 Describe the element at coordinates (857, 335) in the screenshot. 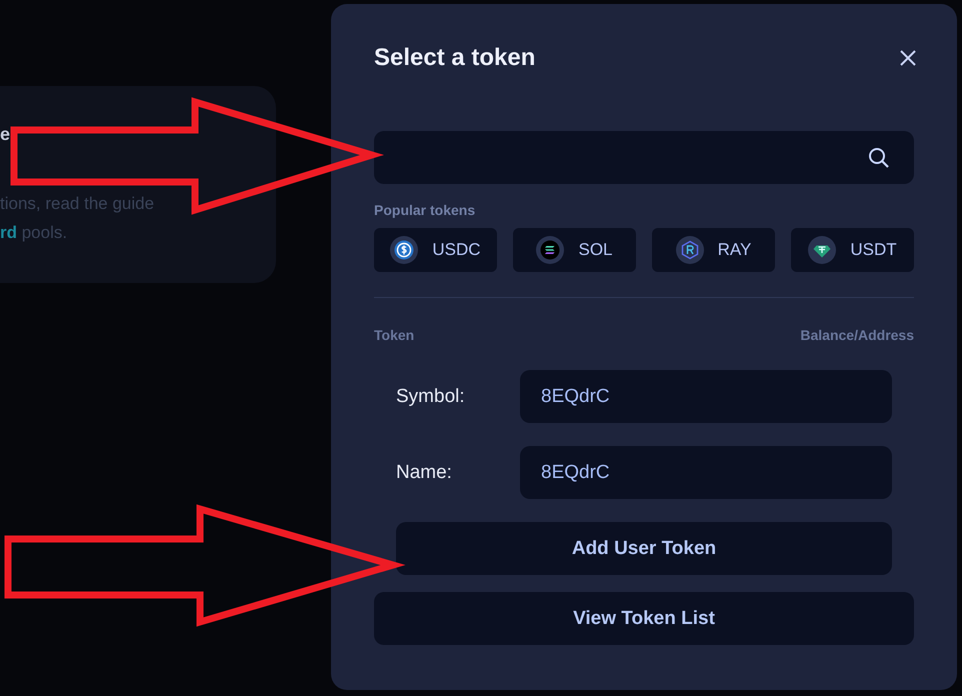

I see `column-header: Balance/Address` at that location.